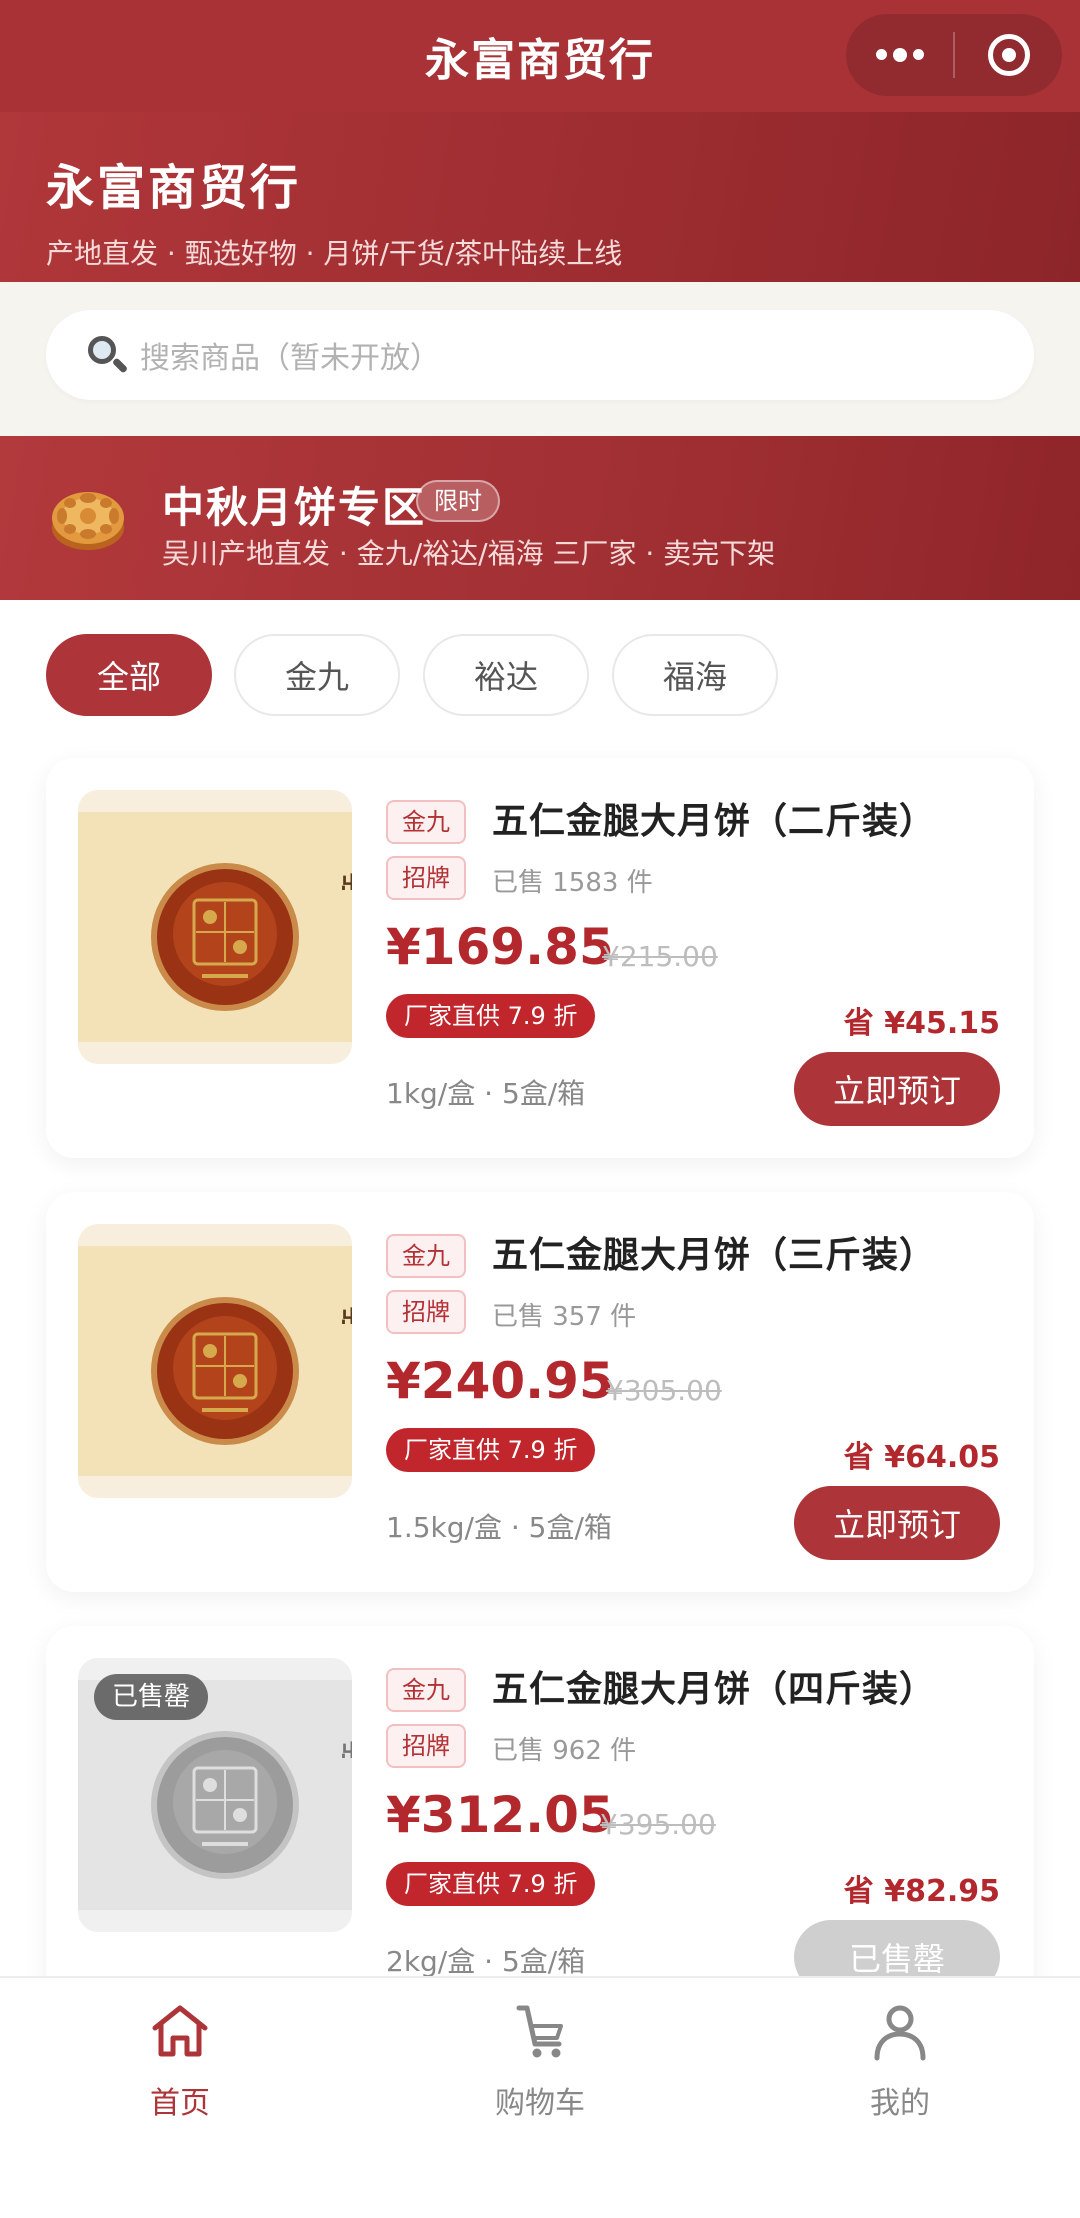 This screenshot has width=1080, height=2218. I want to click on tab-cart: 购物车, so click(540, 2061).